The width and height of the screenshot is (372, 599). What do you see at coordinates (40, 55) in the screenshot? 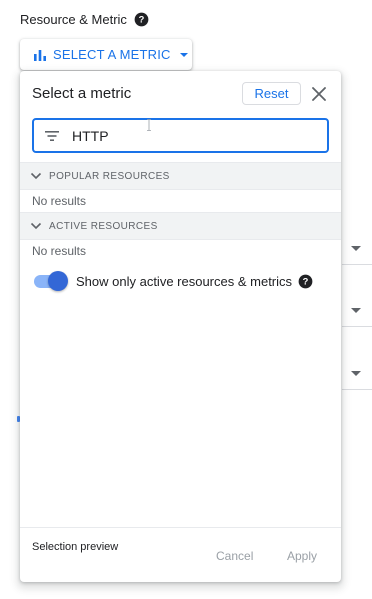
I see `bar-chart-icon` at bounding box center [40, 55].